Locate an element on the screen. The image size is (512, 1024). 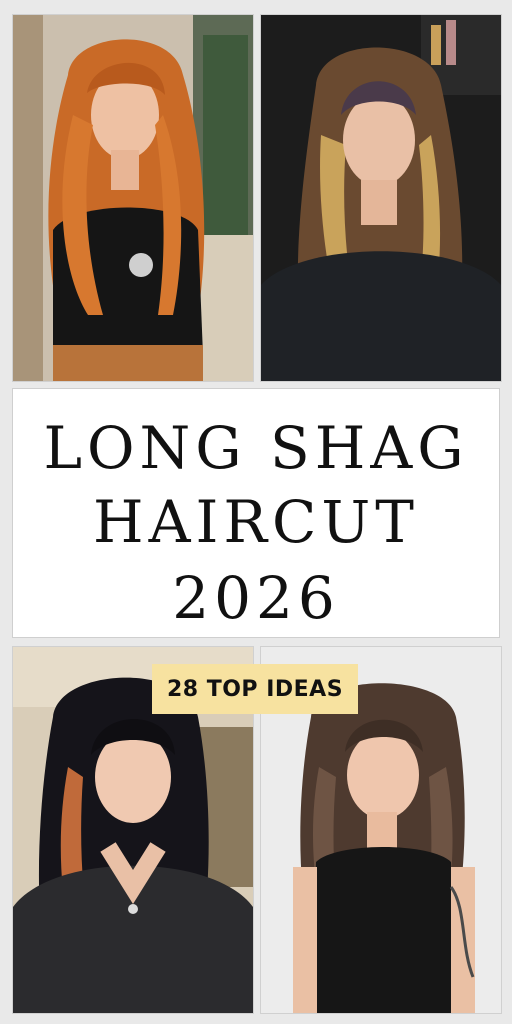
ideas-count-badge: 28 TOP IDEAS is located at coordinates (255, 689).